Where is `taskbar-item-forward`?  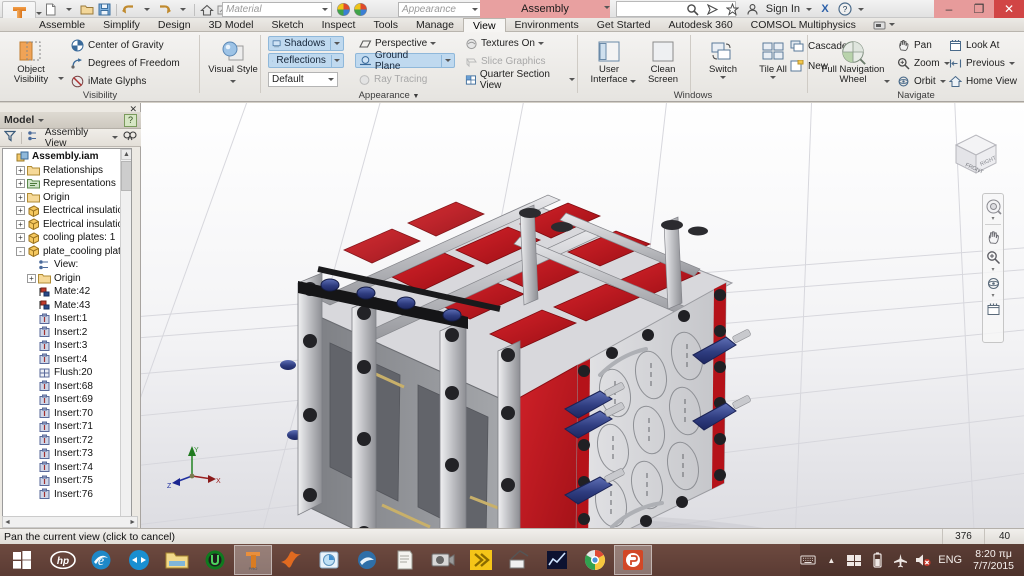 taskbar-item-forward is located at coordinates (481, 560).